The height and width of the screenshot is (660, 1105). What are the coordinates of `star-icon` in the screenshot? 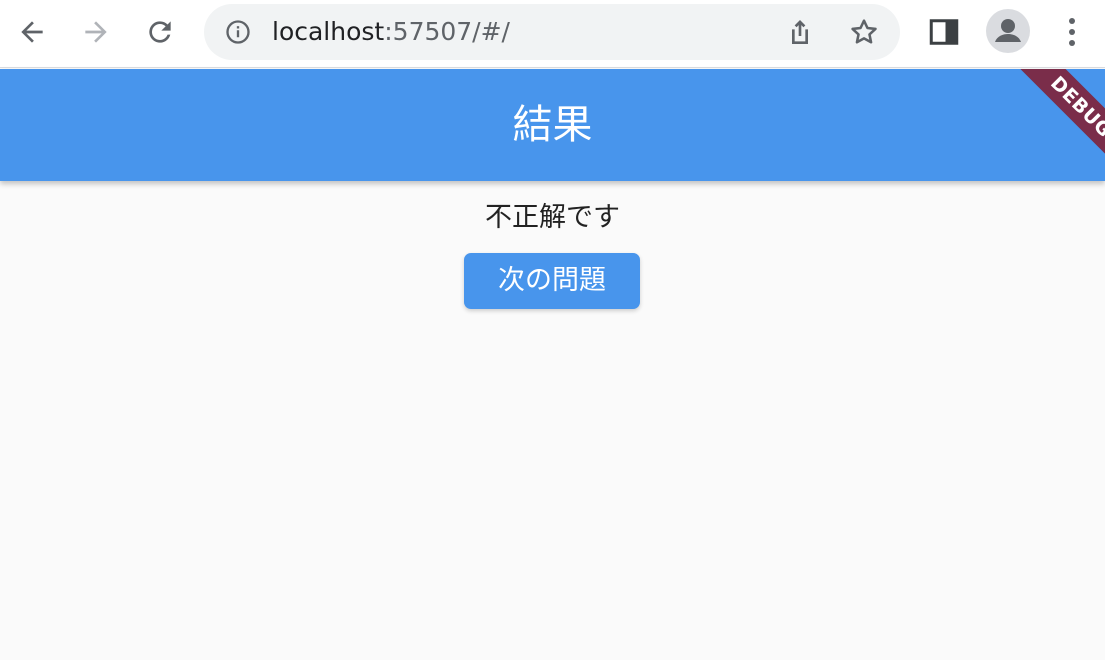 It's located at (864, 32).